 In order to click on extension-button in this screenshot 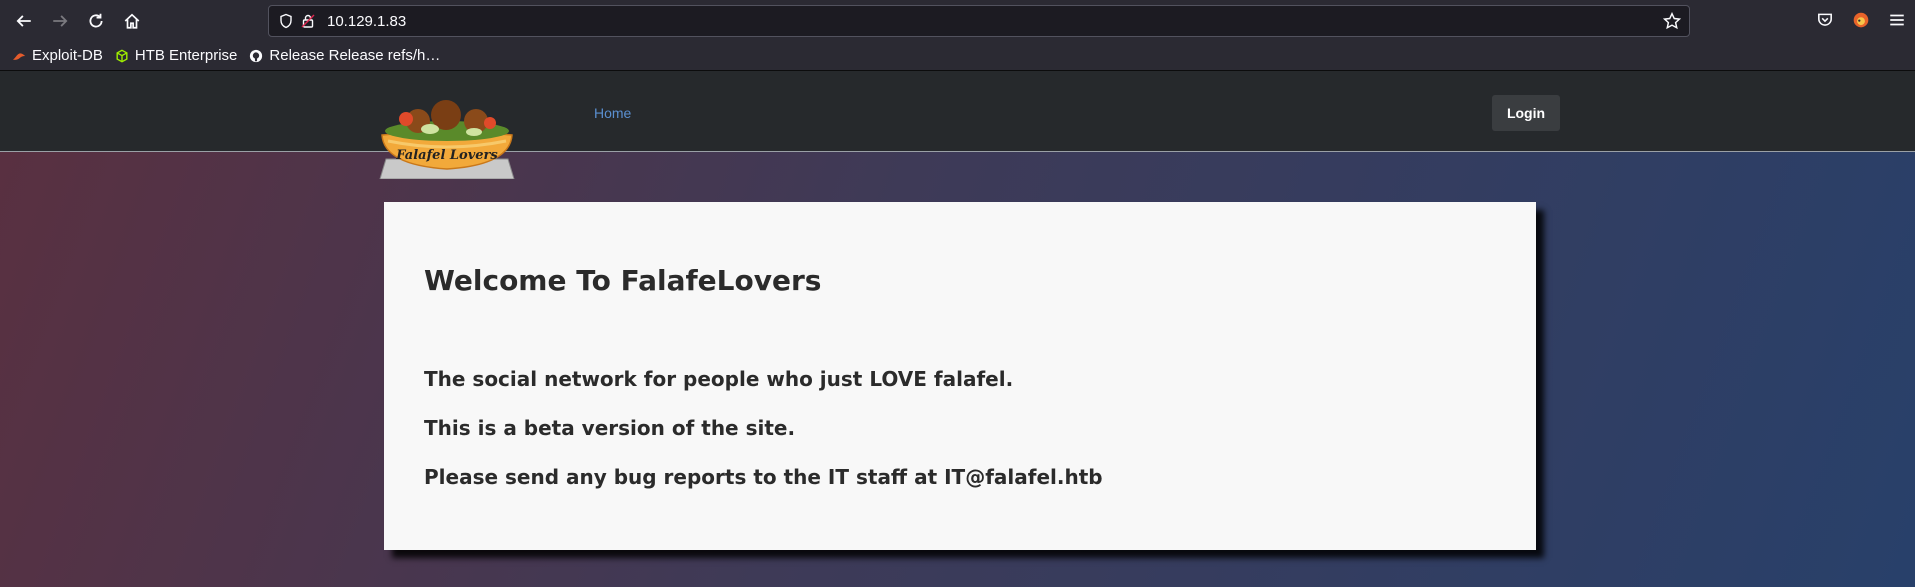, I will do `click(1861, 20)`.